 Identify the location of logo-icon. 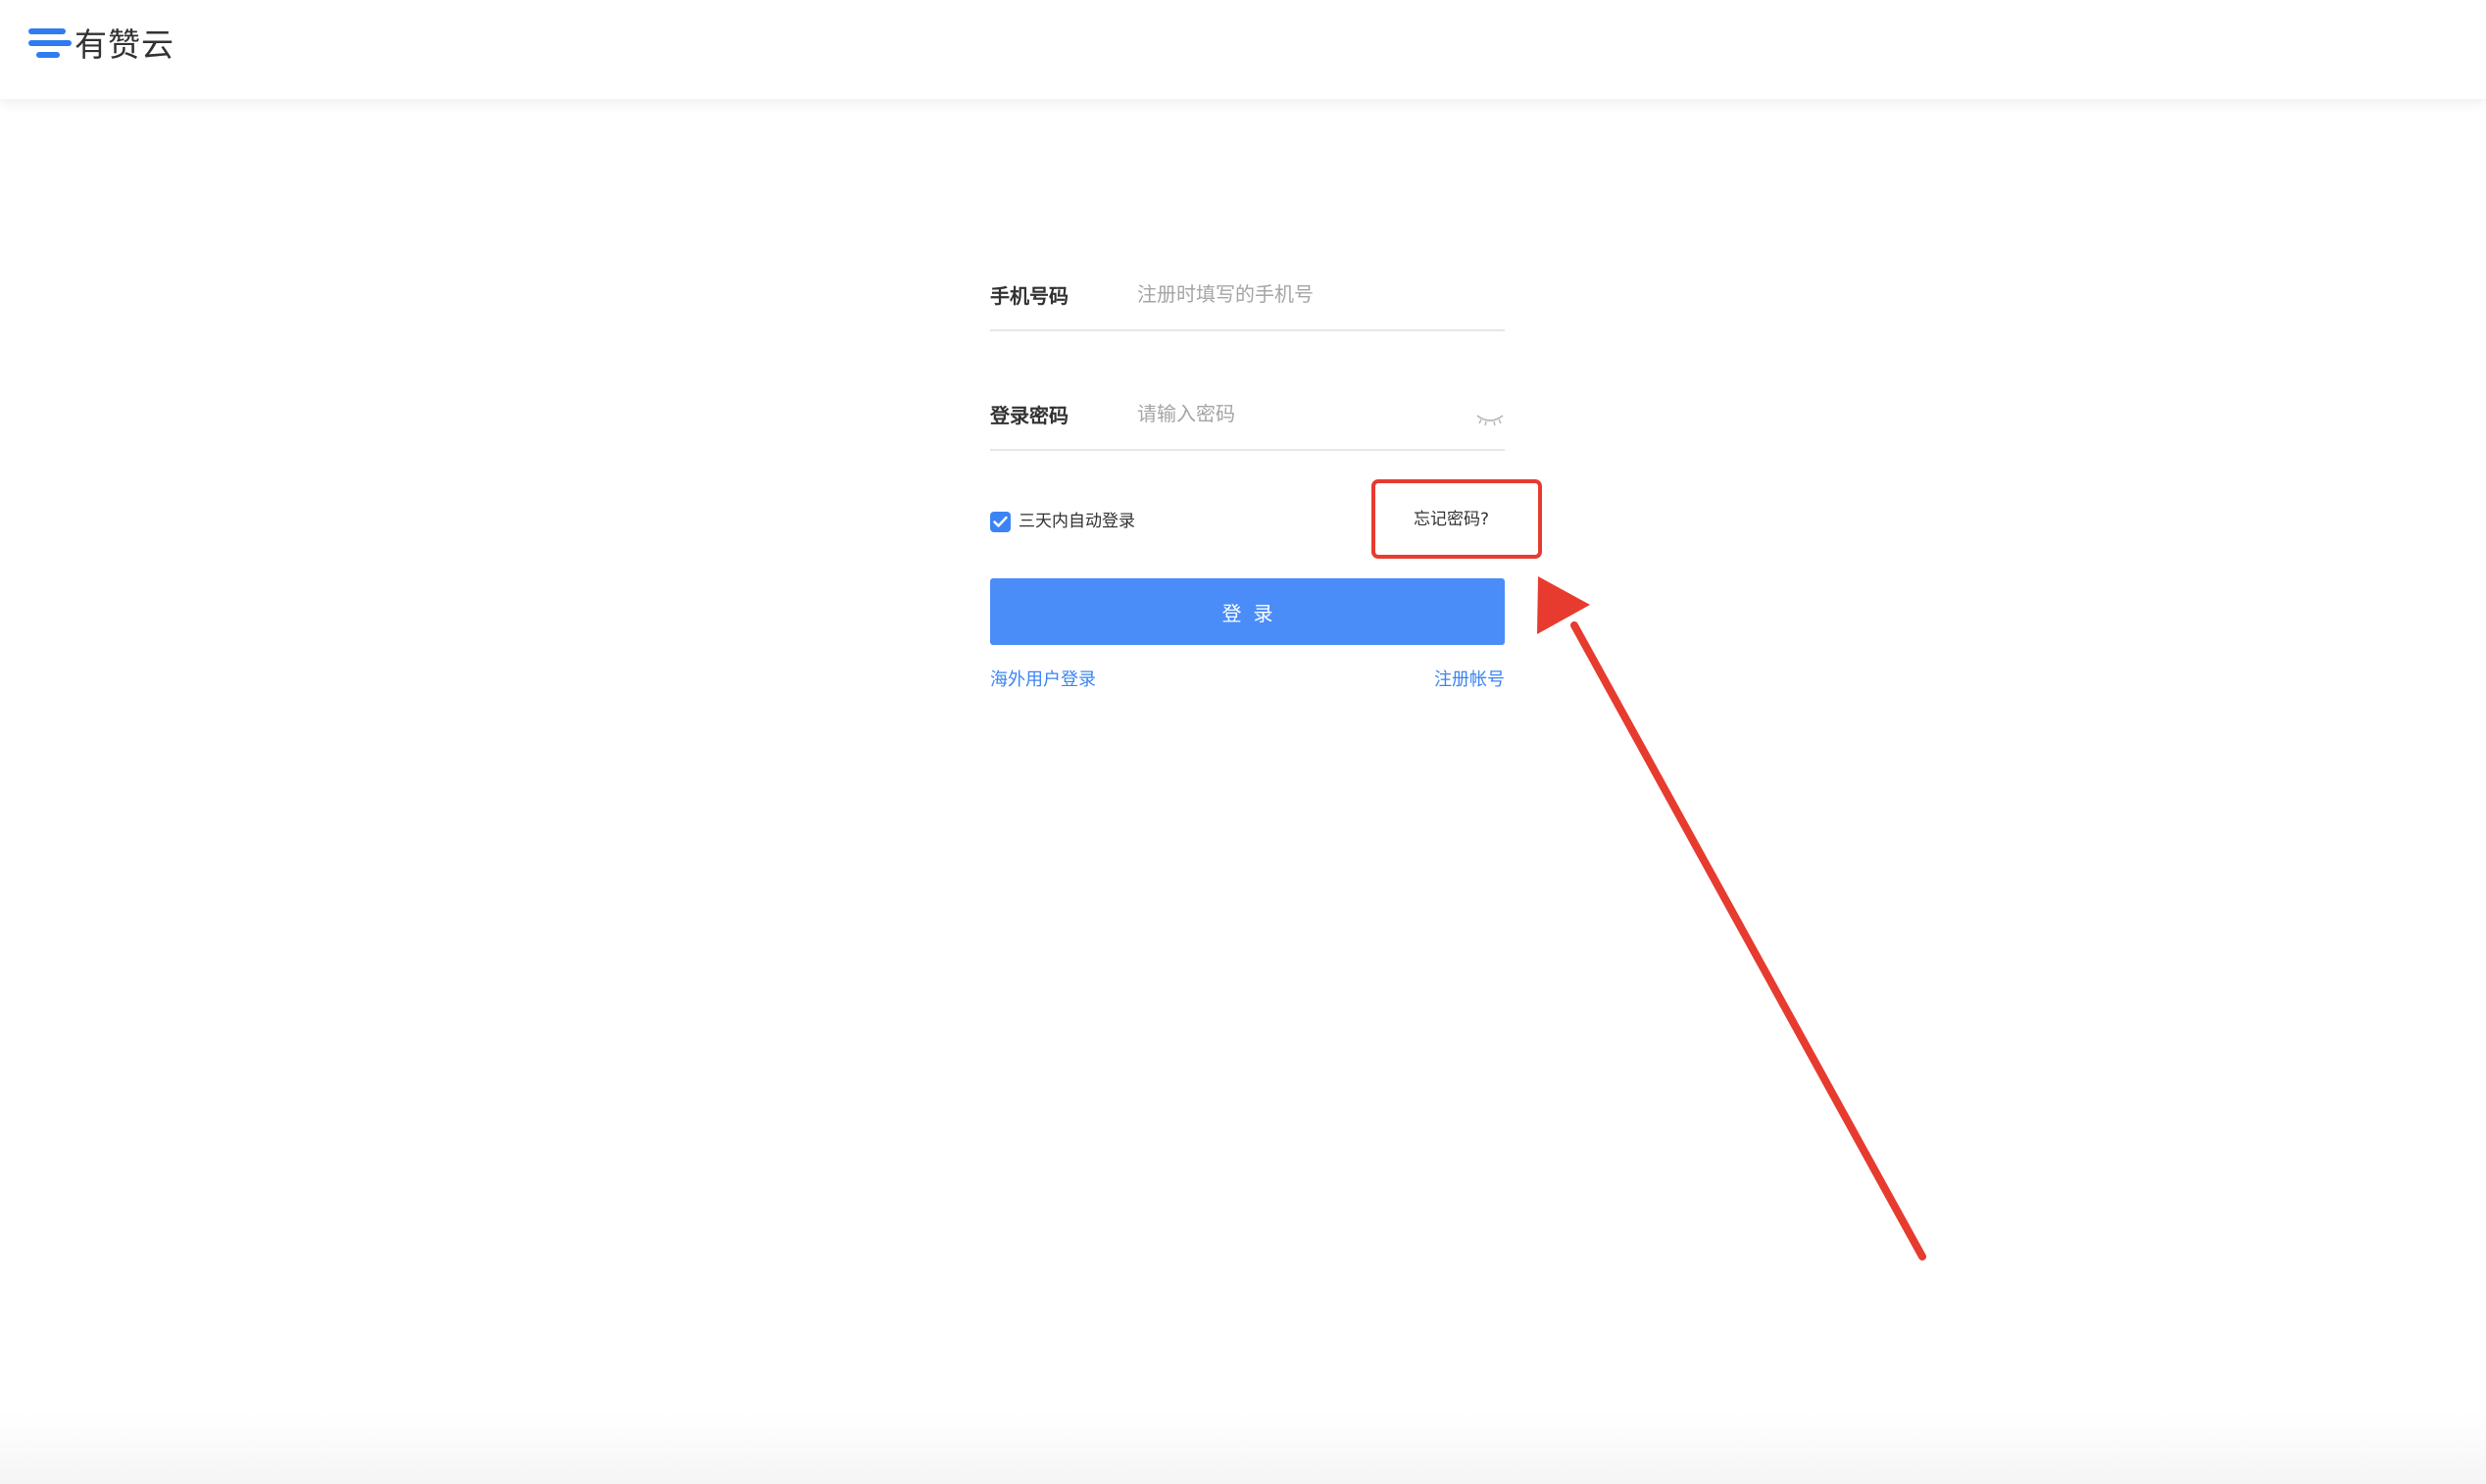
(50, 45).